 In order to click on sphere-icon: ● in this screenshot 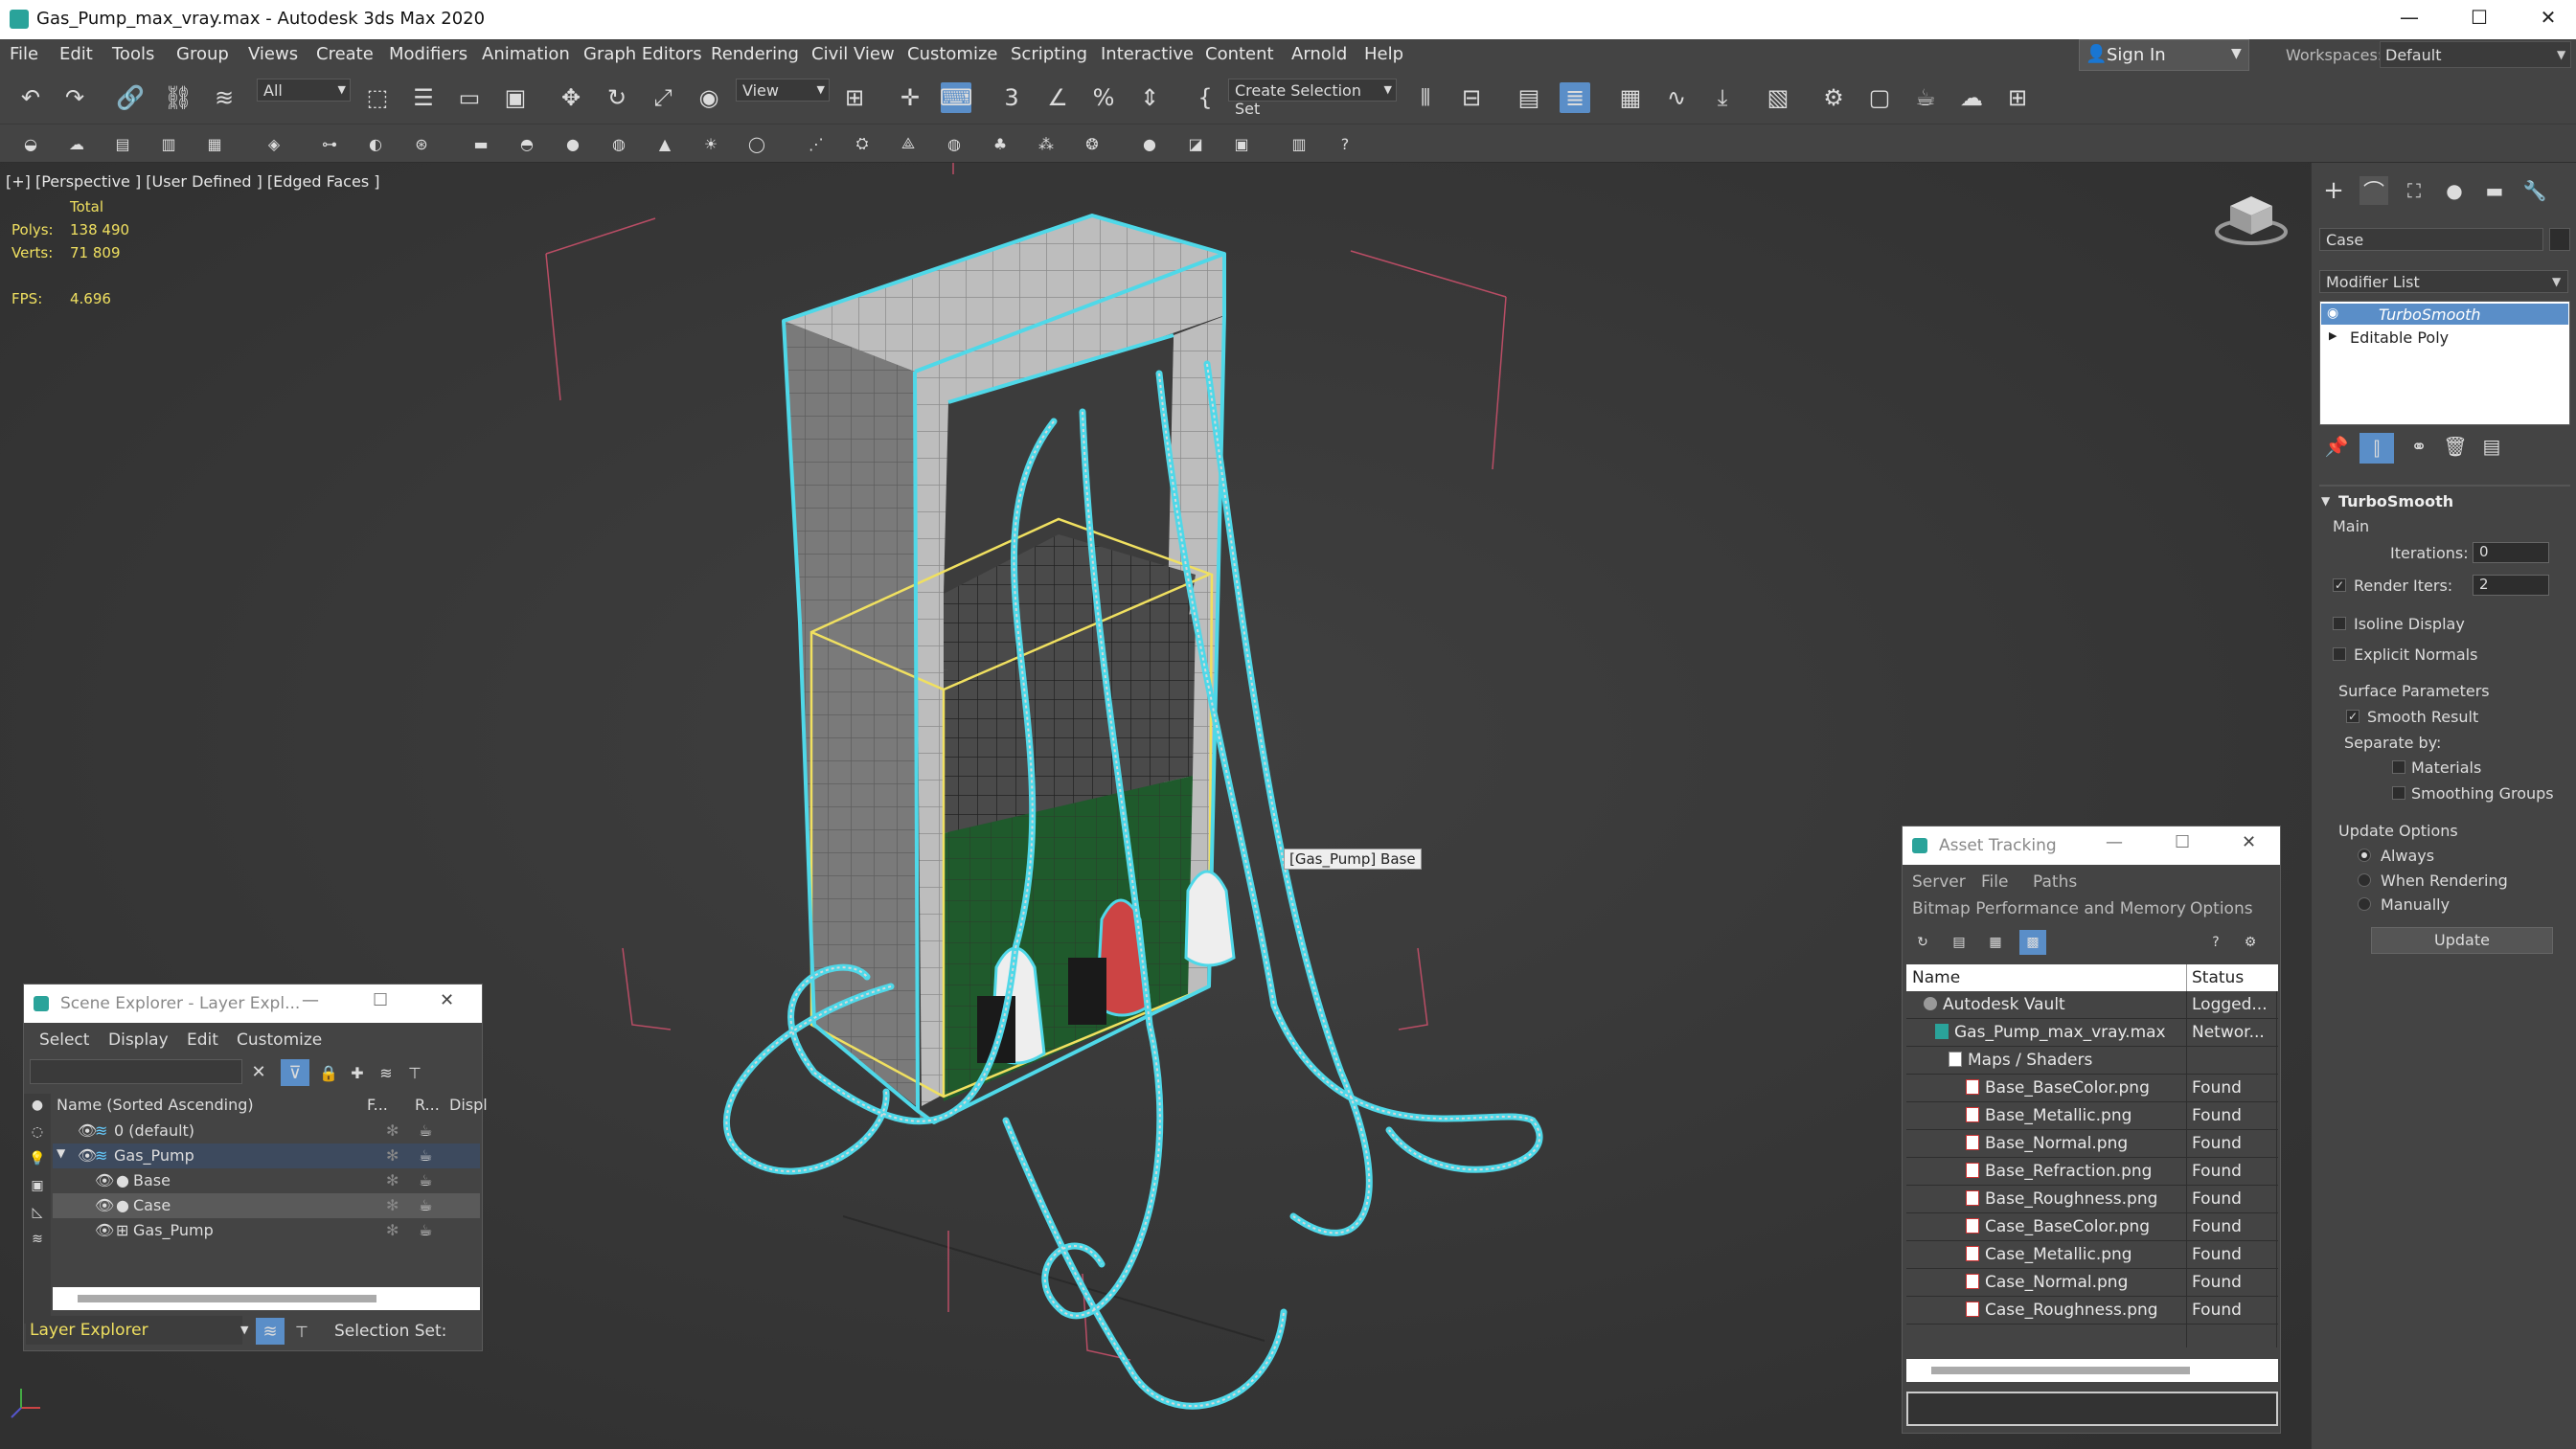, I will do `click(573, 143)`.